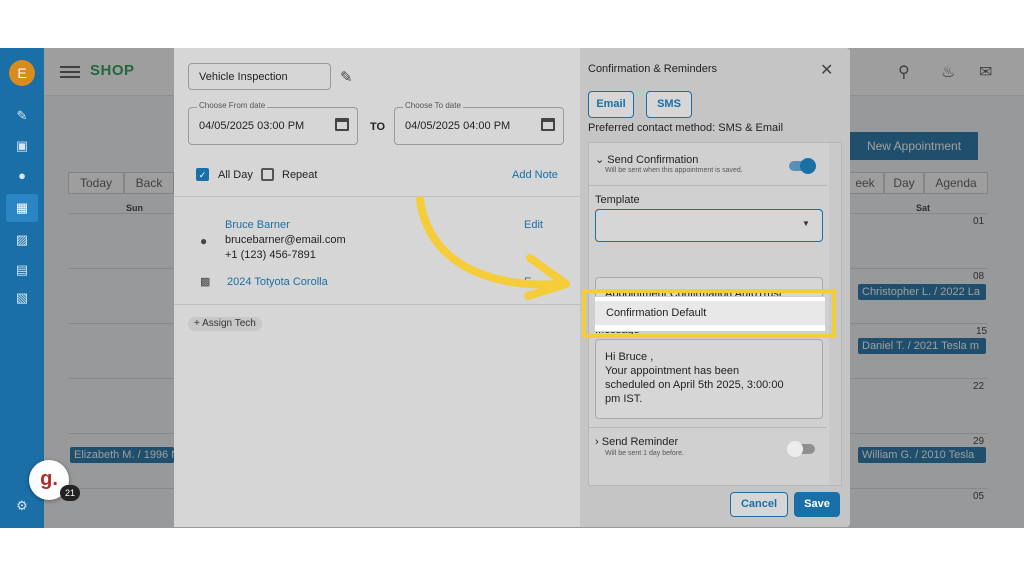  Describe the element at coordinates (686, 128) in the screenshot. I see `preferred-contact: Preferred contact method: SMS & Email` at that location.